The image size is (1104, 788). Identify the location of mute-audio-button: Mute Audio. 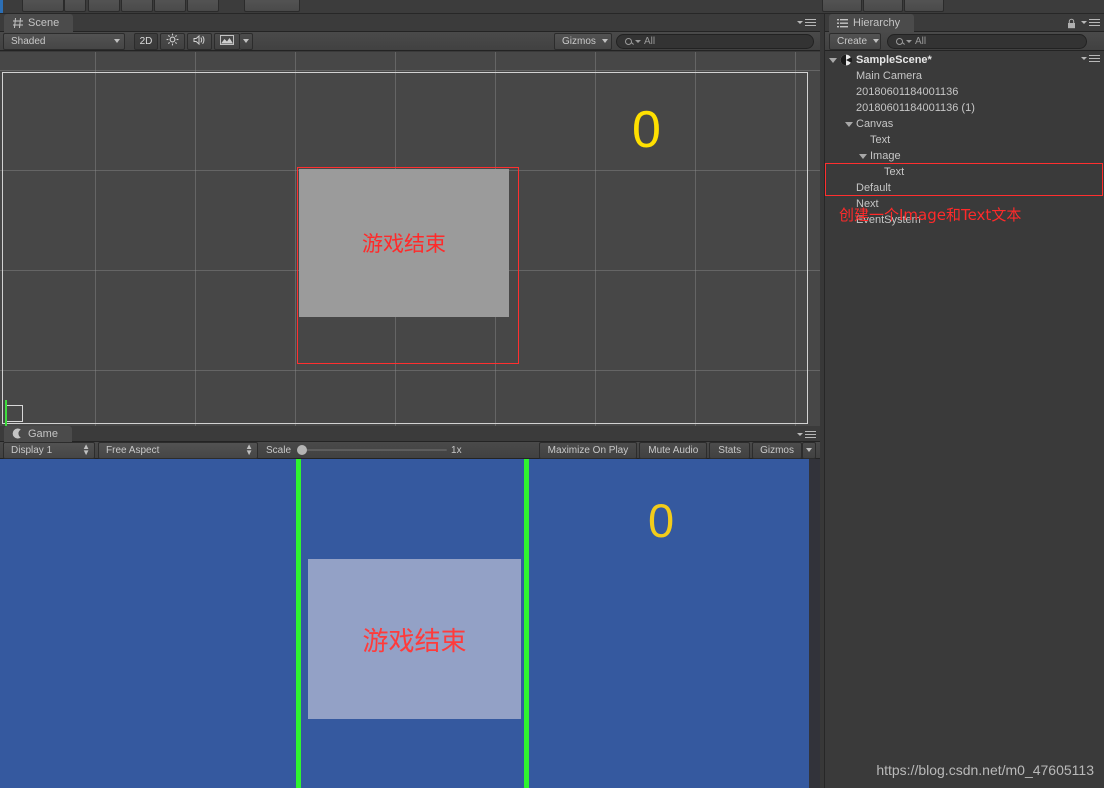
(673, 450).